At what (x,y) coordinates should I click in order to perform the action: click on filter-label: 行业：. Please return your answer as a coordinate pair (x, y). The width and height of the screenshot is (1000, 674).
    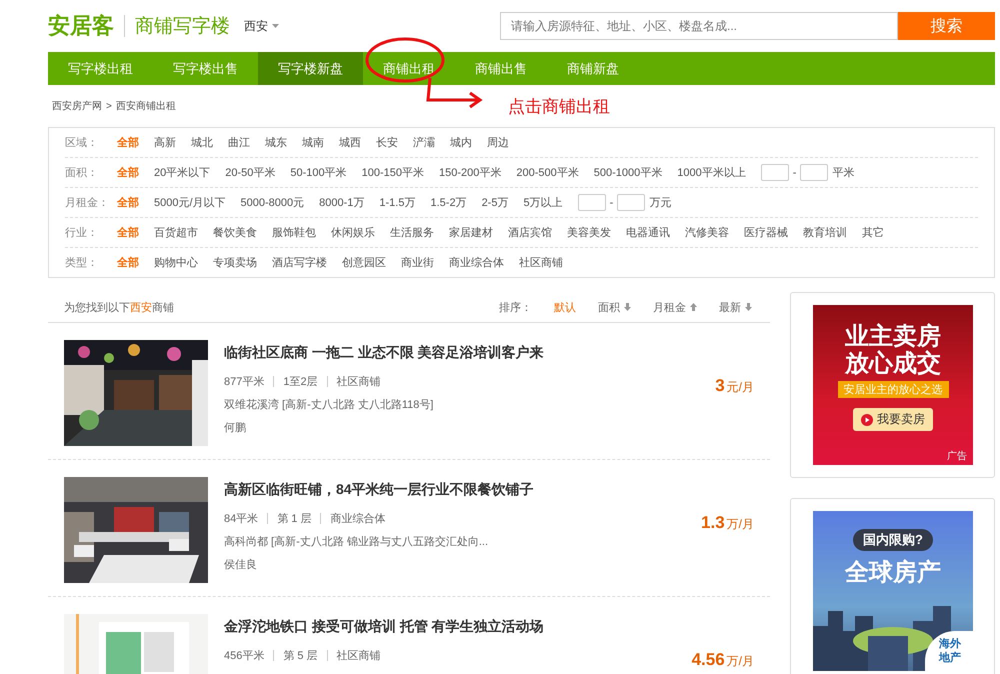
    Looking at the image, I should click on (82, 233).